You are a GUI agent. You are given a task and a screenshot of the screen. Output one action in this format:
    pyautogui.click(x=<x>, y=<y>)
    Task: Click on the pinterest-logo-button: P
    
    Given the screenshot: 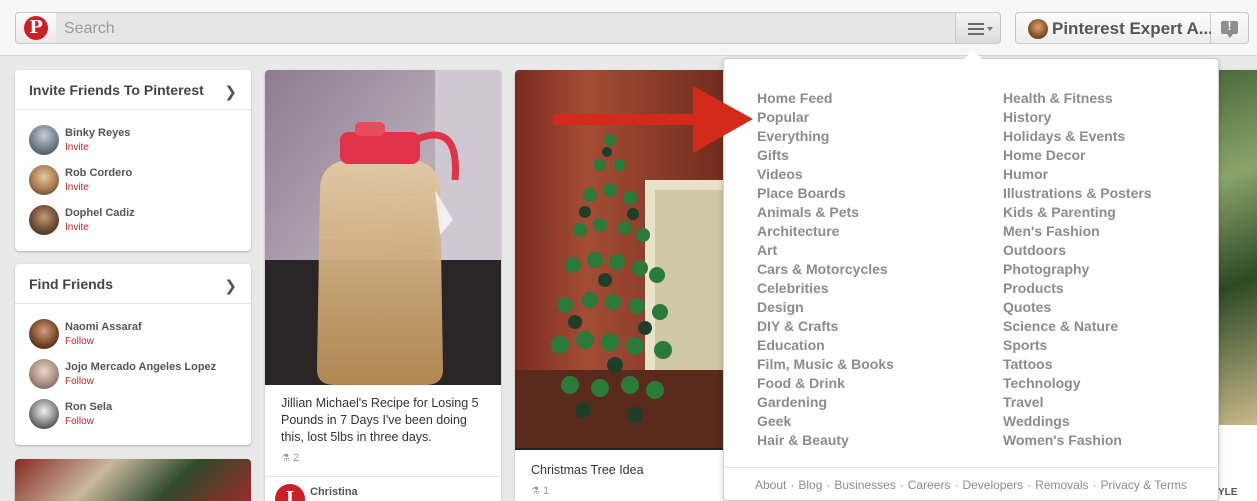 What is the action you would take?
    pyautogui.click(x=36, y=28)
    